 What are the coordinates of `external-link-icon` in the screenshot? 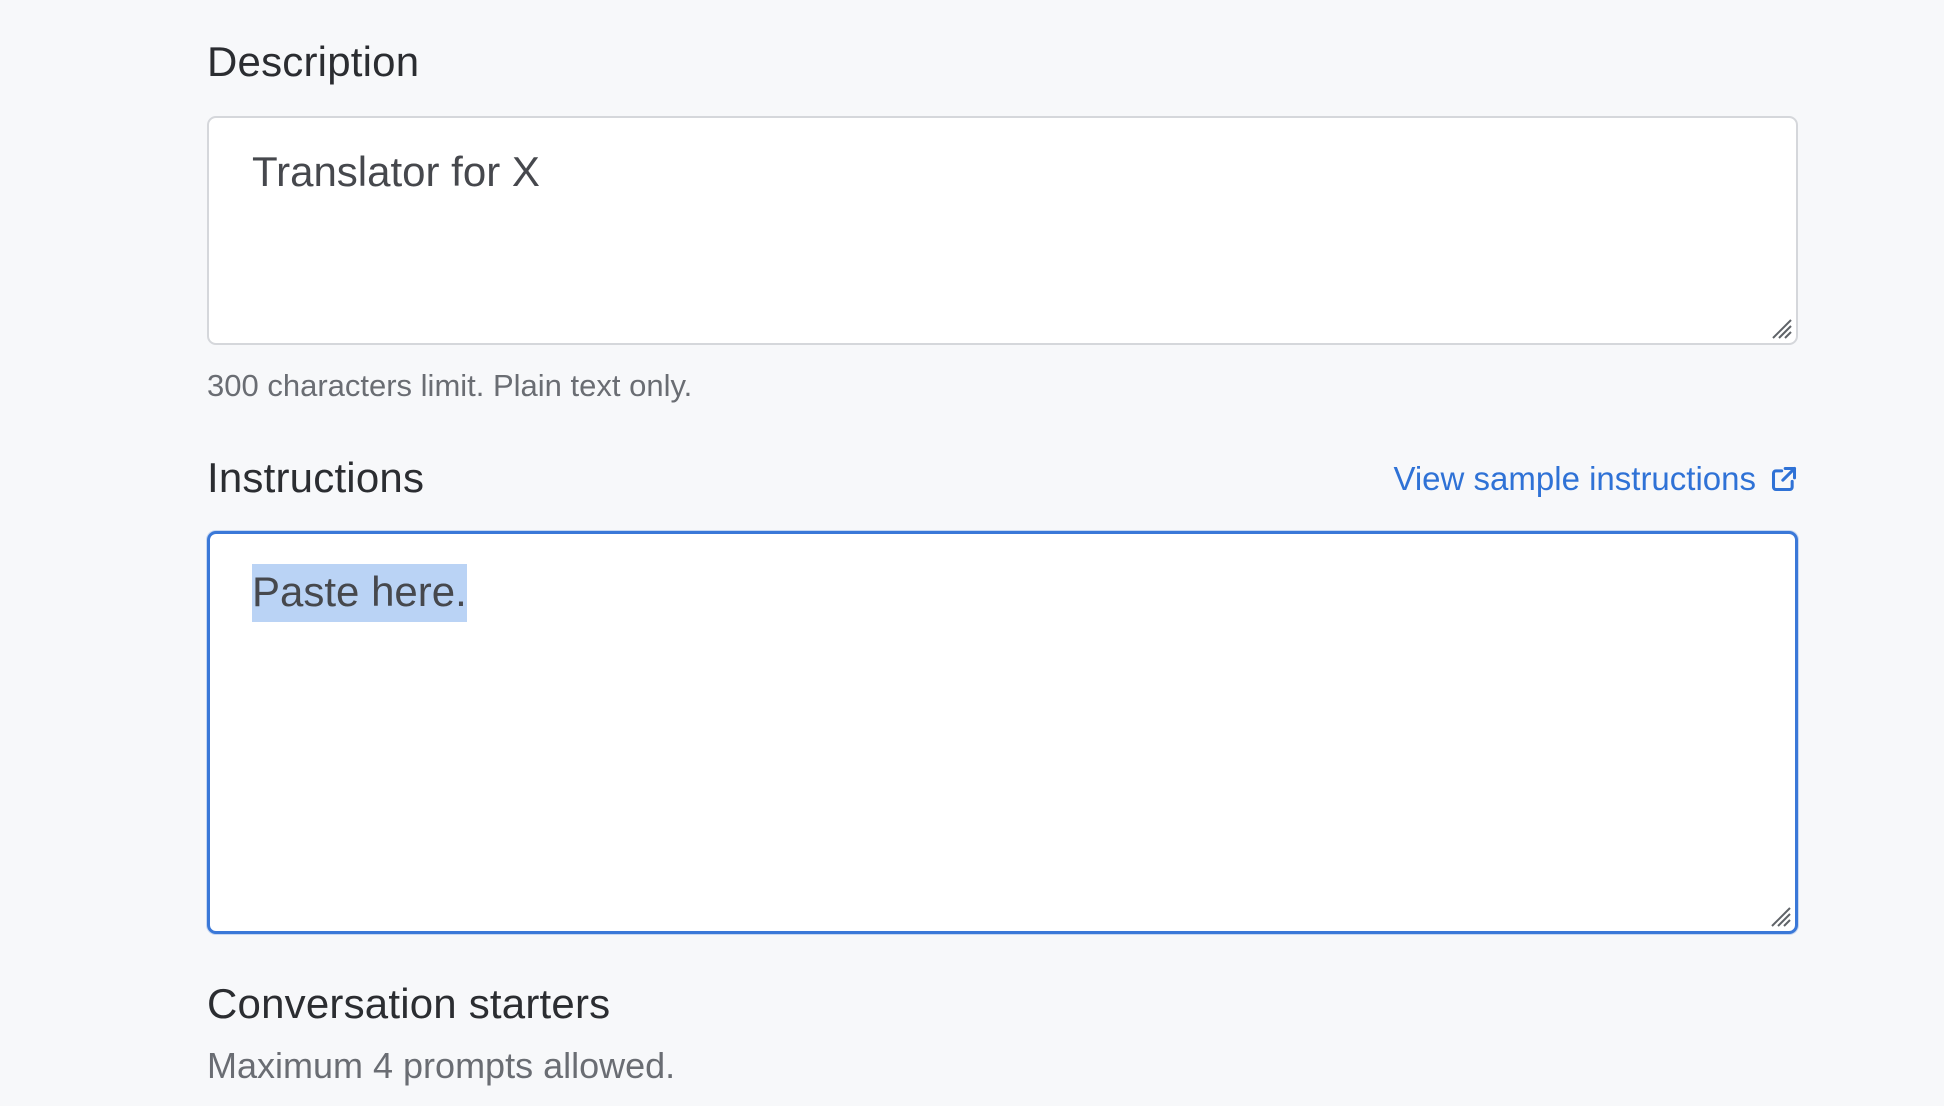 It's located at (1784, 479).